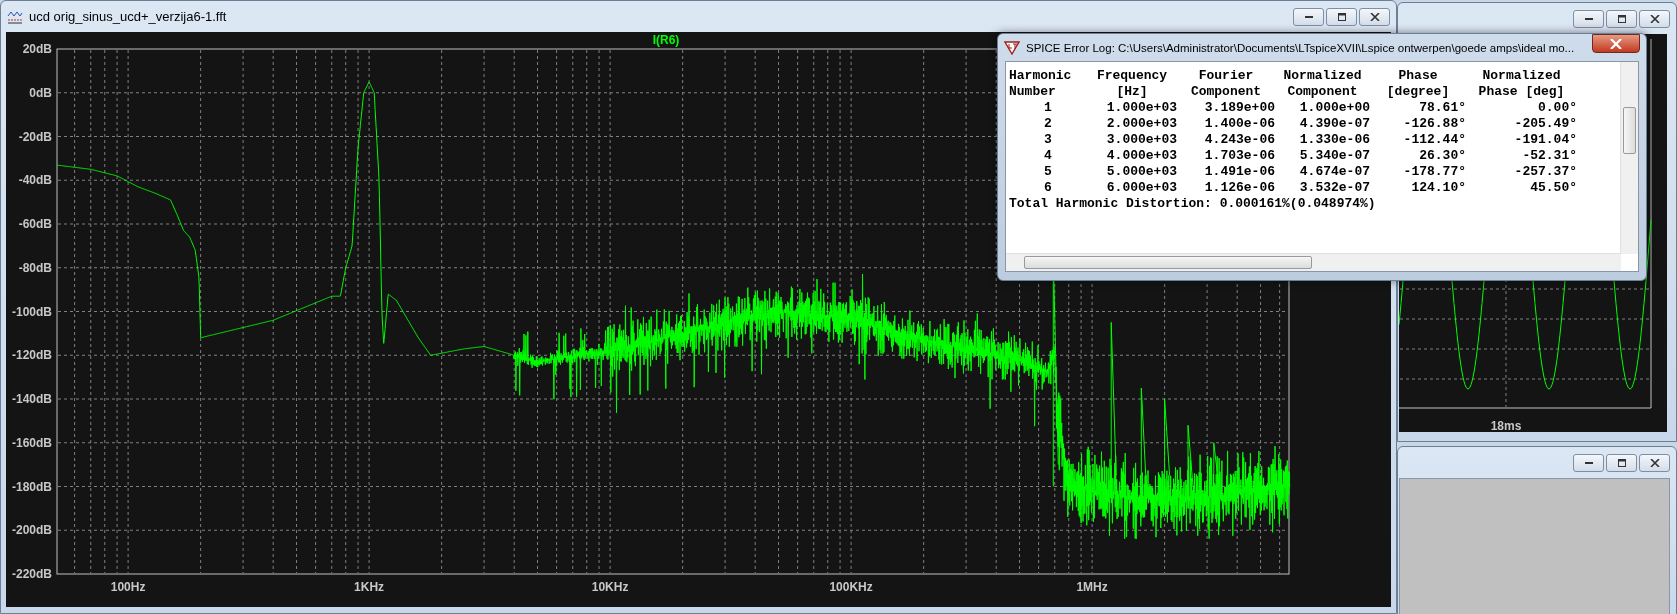 This screenshot has width=1677, height=614. What do you see at coordinates (1048, 188) in the screenshot?
I see `table-cell-text: 6` at bounding box center [1048, 188].